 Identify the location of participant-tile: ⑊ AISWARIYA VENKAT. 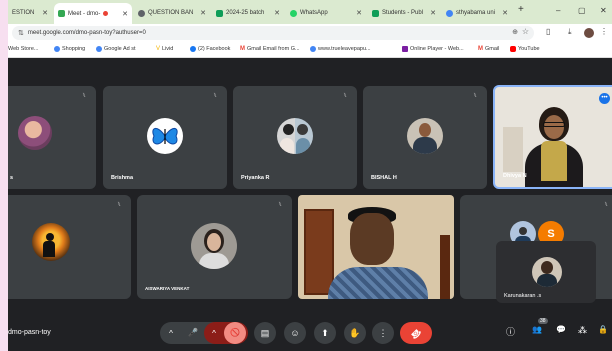
(214, 247).